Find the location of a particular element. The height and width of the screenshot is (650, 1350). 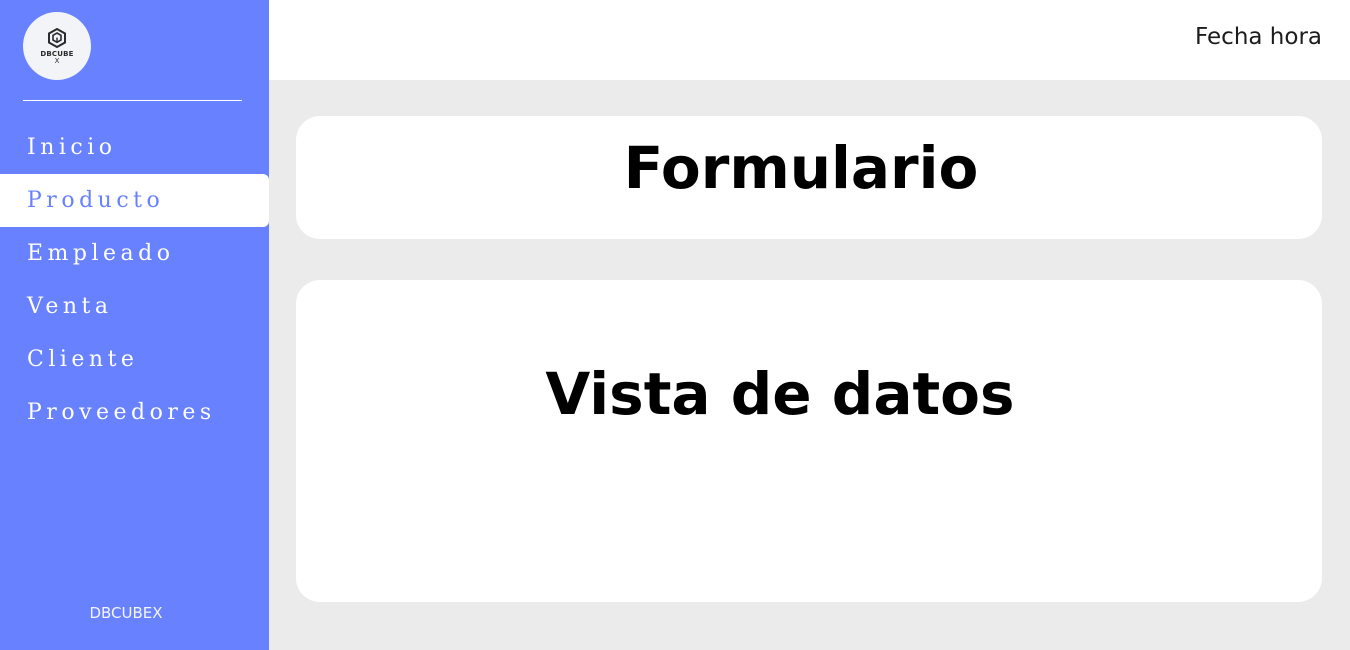

sidebar-item-empleado: Empleado is located at coordinates (134, 253).